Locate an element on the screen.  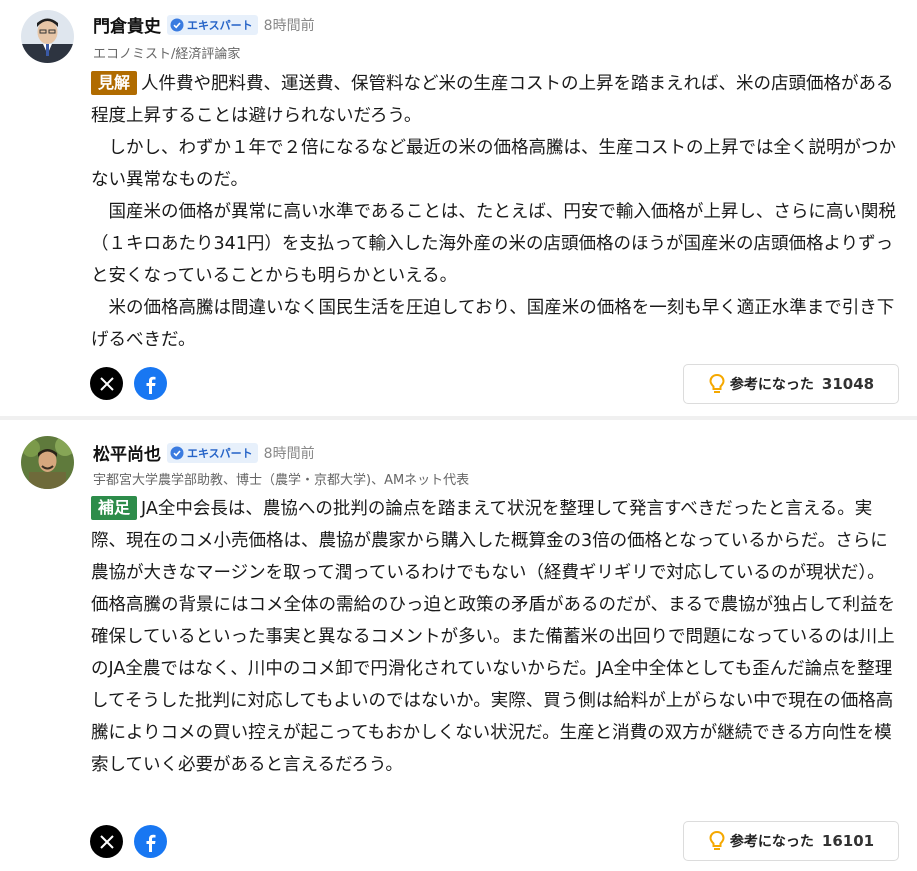
opinion-tag: 見解 is located at coordinates (114, 83).